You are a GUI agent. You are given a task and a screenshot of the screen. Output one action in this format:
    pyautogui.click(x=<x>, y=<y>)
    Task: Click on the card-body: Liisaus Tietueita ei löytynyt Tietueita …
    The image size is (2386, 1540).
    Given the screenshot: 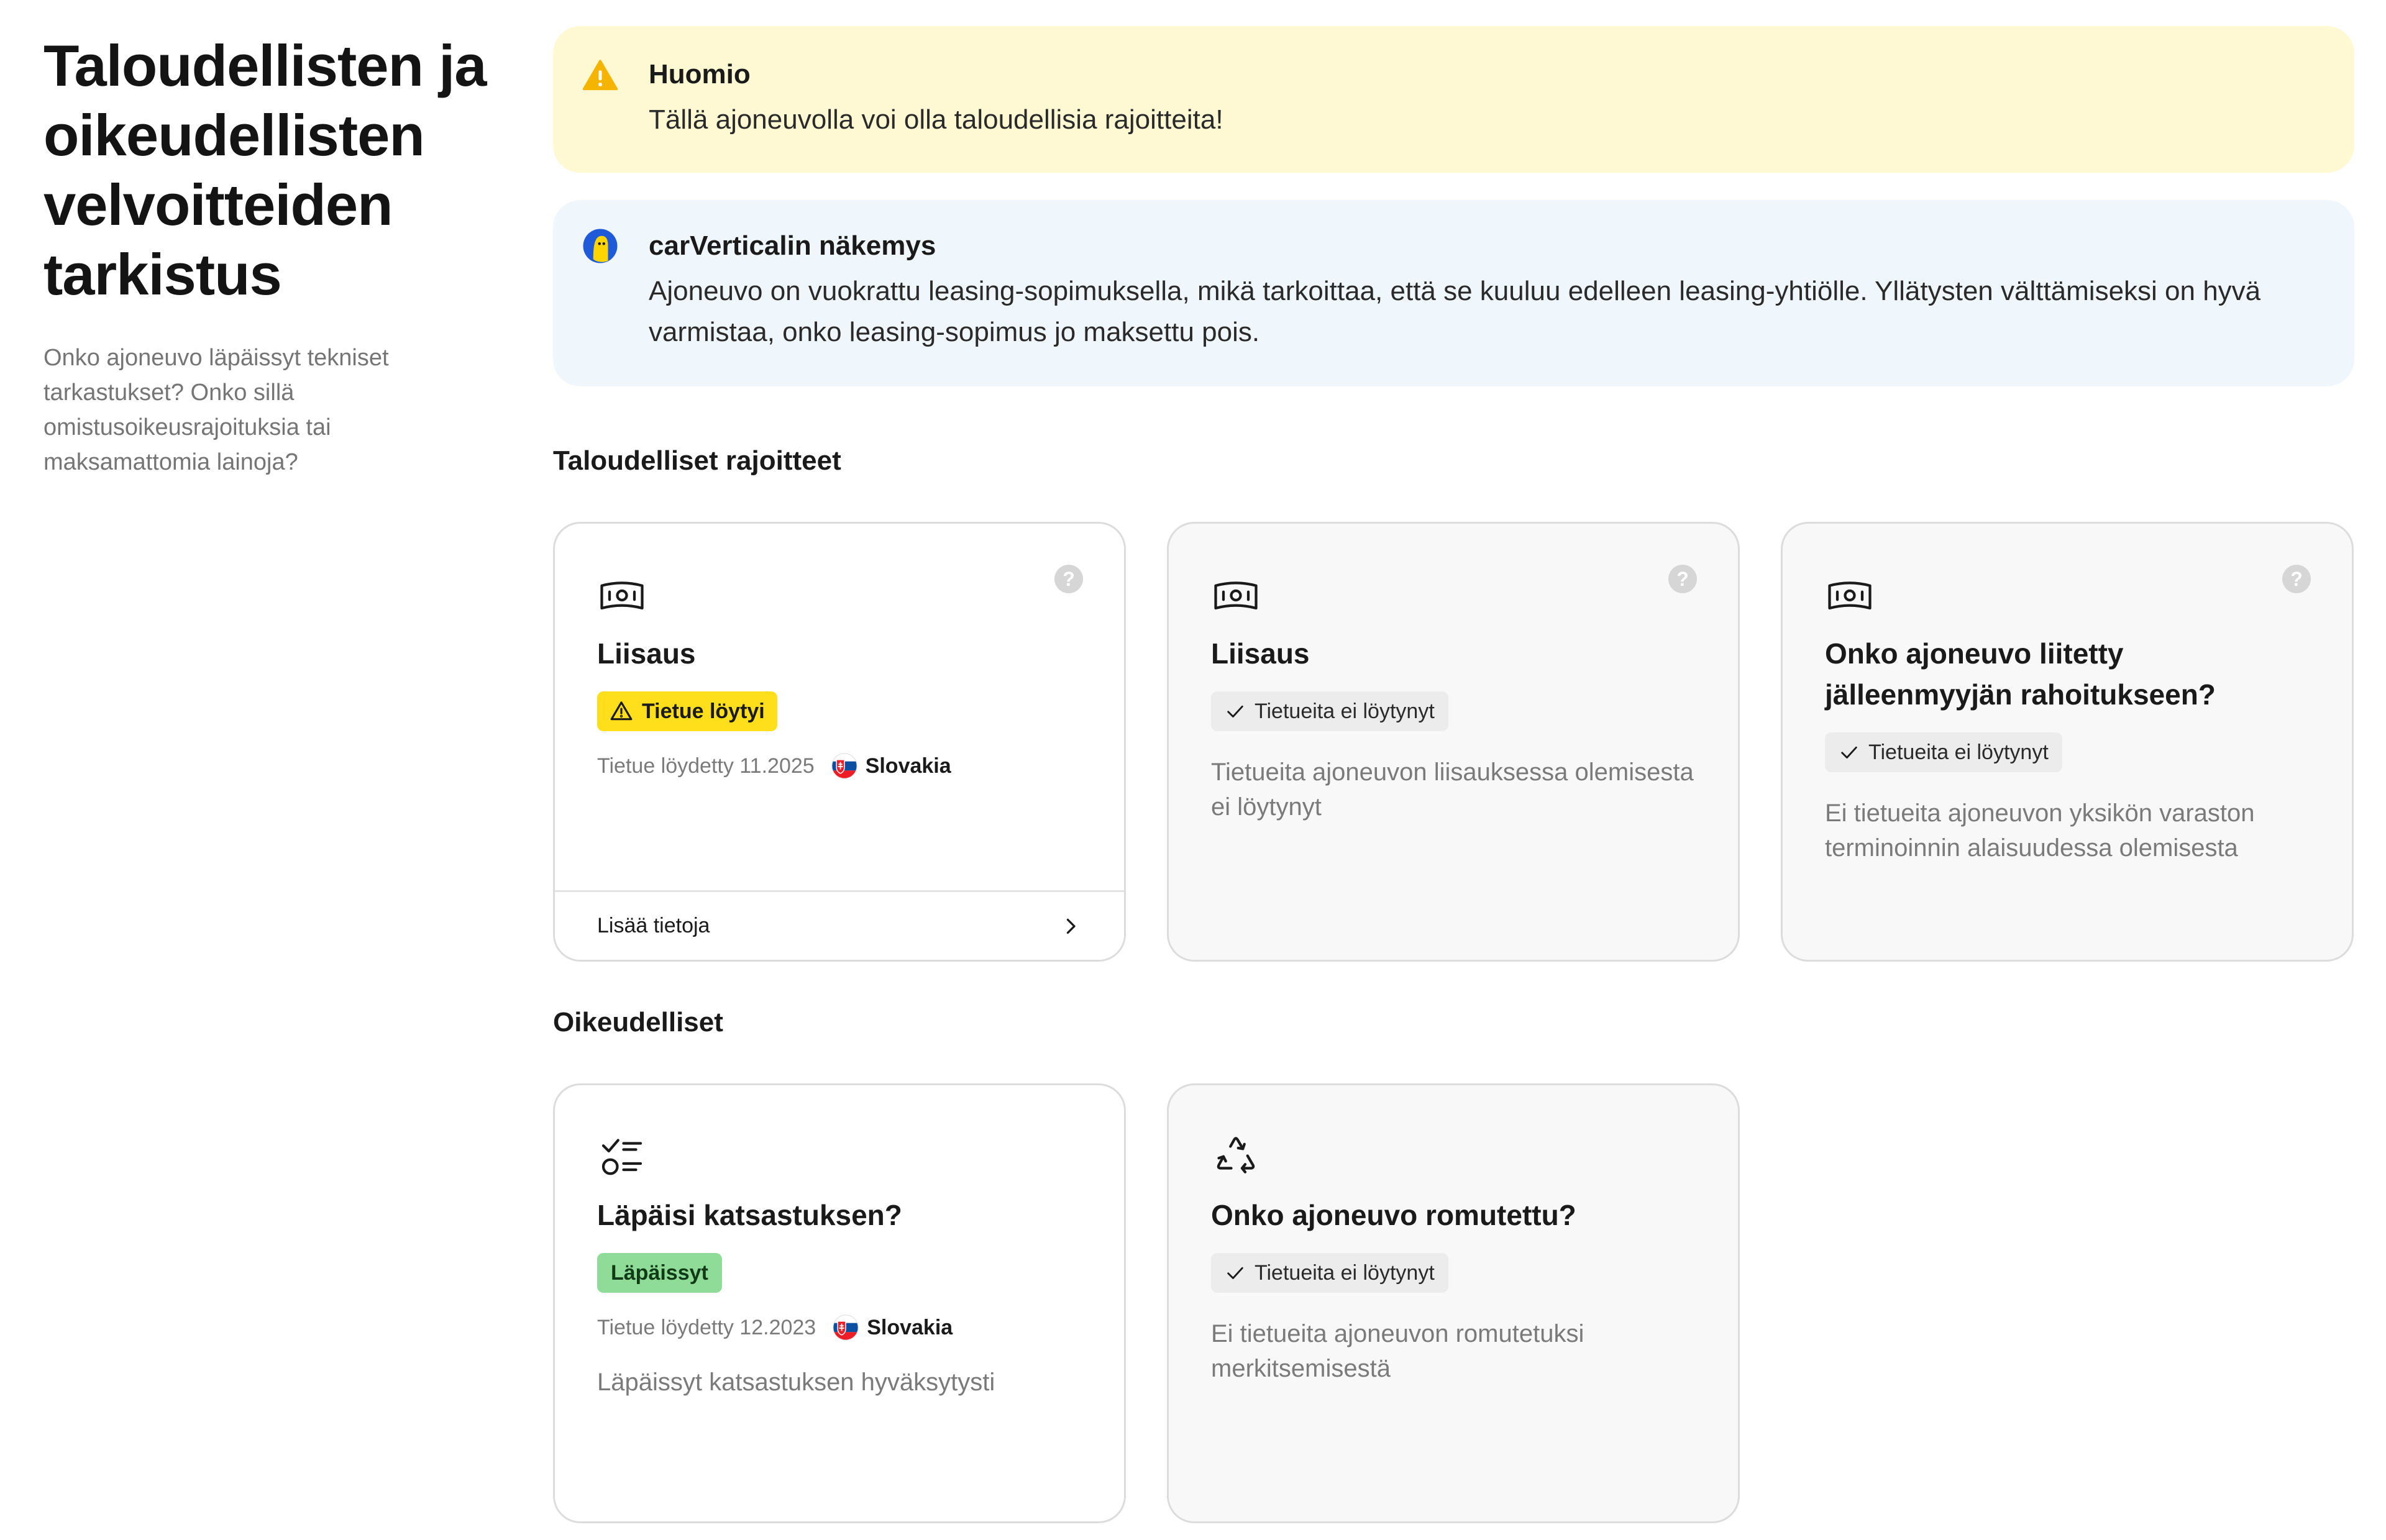 What is the action you would take?
    pyautogui.click(x=1453, y=728)
    